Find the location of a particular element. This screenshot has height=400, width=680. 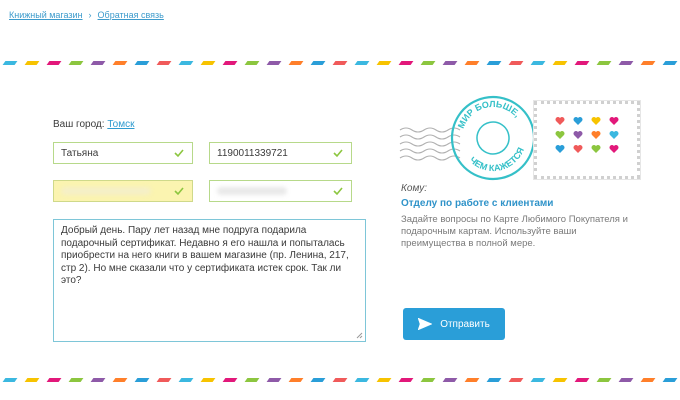

envelope-stripe-top is located at coordinates (340, 63).